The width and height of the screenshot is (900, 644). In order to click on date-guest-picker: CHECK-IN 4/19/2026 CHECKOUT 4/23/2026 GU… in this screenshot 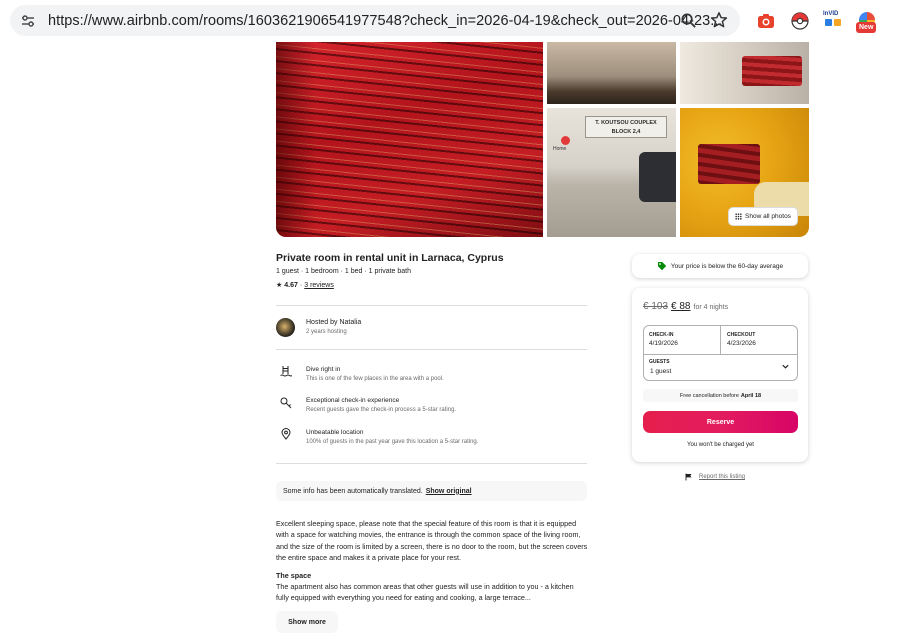, I will do `click(720, 353)`.